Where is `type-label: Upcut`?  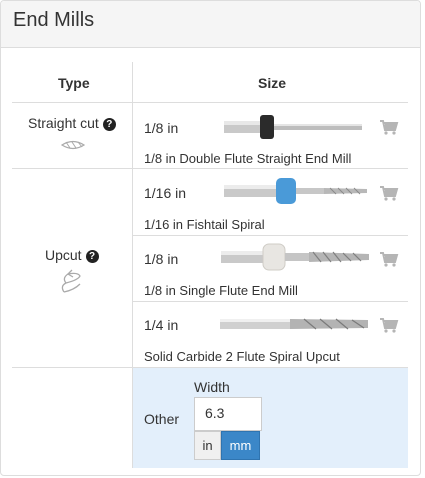
type-label: Upcut is located at coordinates (63, 255).